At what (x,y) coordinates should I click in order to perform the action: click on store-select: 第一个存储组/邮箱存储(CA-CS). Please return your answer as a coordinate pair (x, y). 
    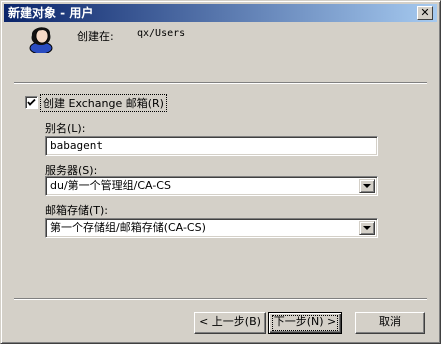
    Looking at the image, I should click on (211, 228).